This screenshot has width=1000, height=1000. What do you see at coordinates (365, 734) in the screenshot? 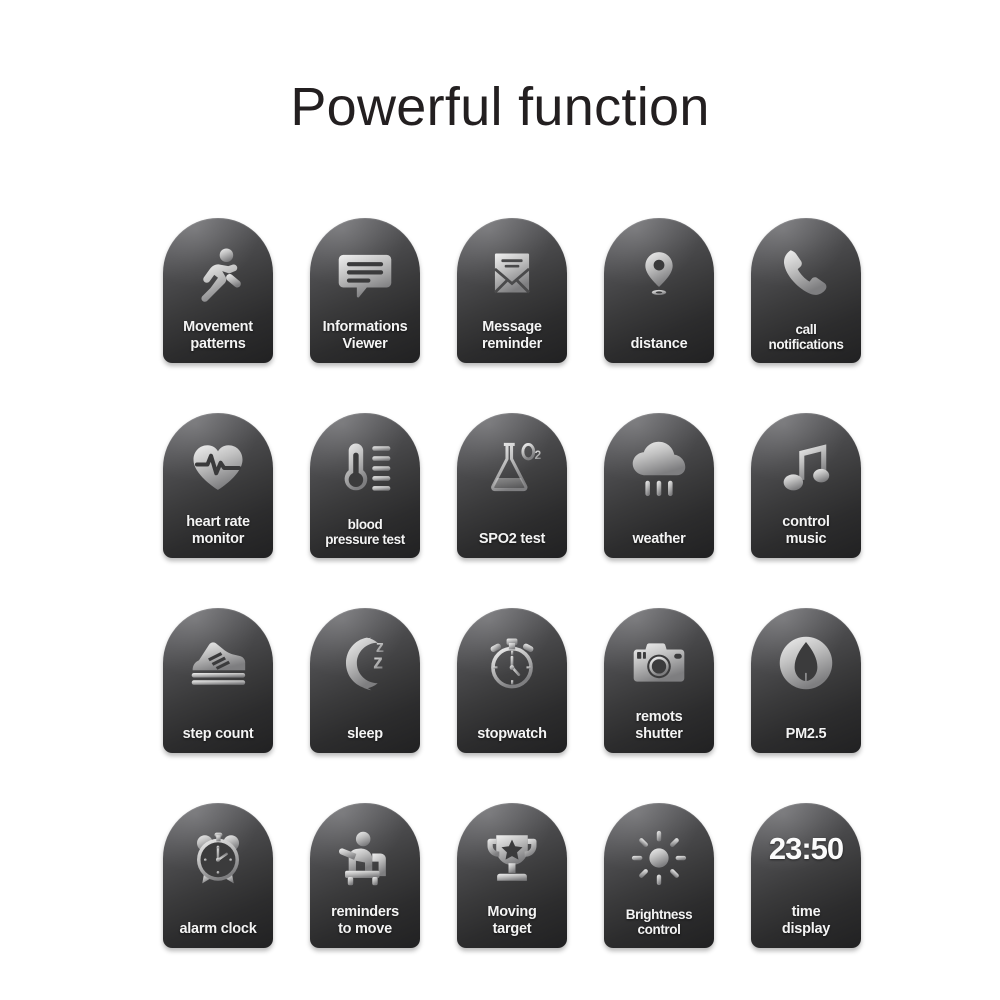
I see `feature-tile-label: sleep` at bounding box center [365, 734].